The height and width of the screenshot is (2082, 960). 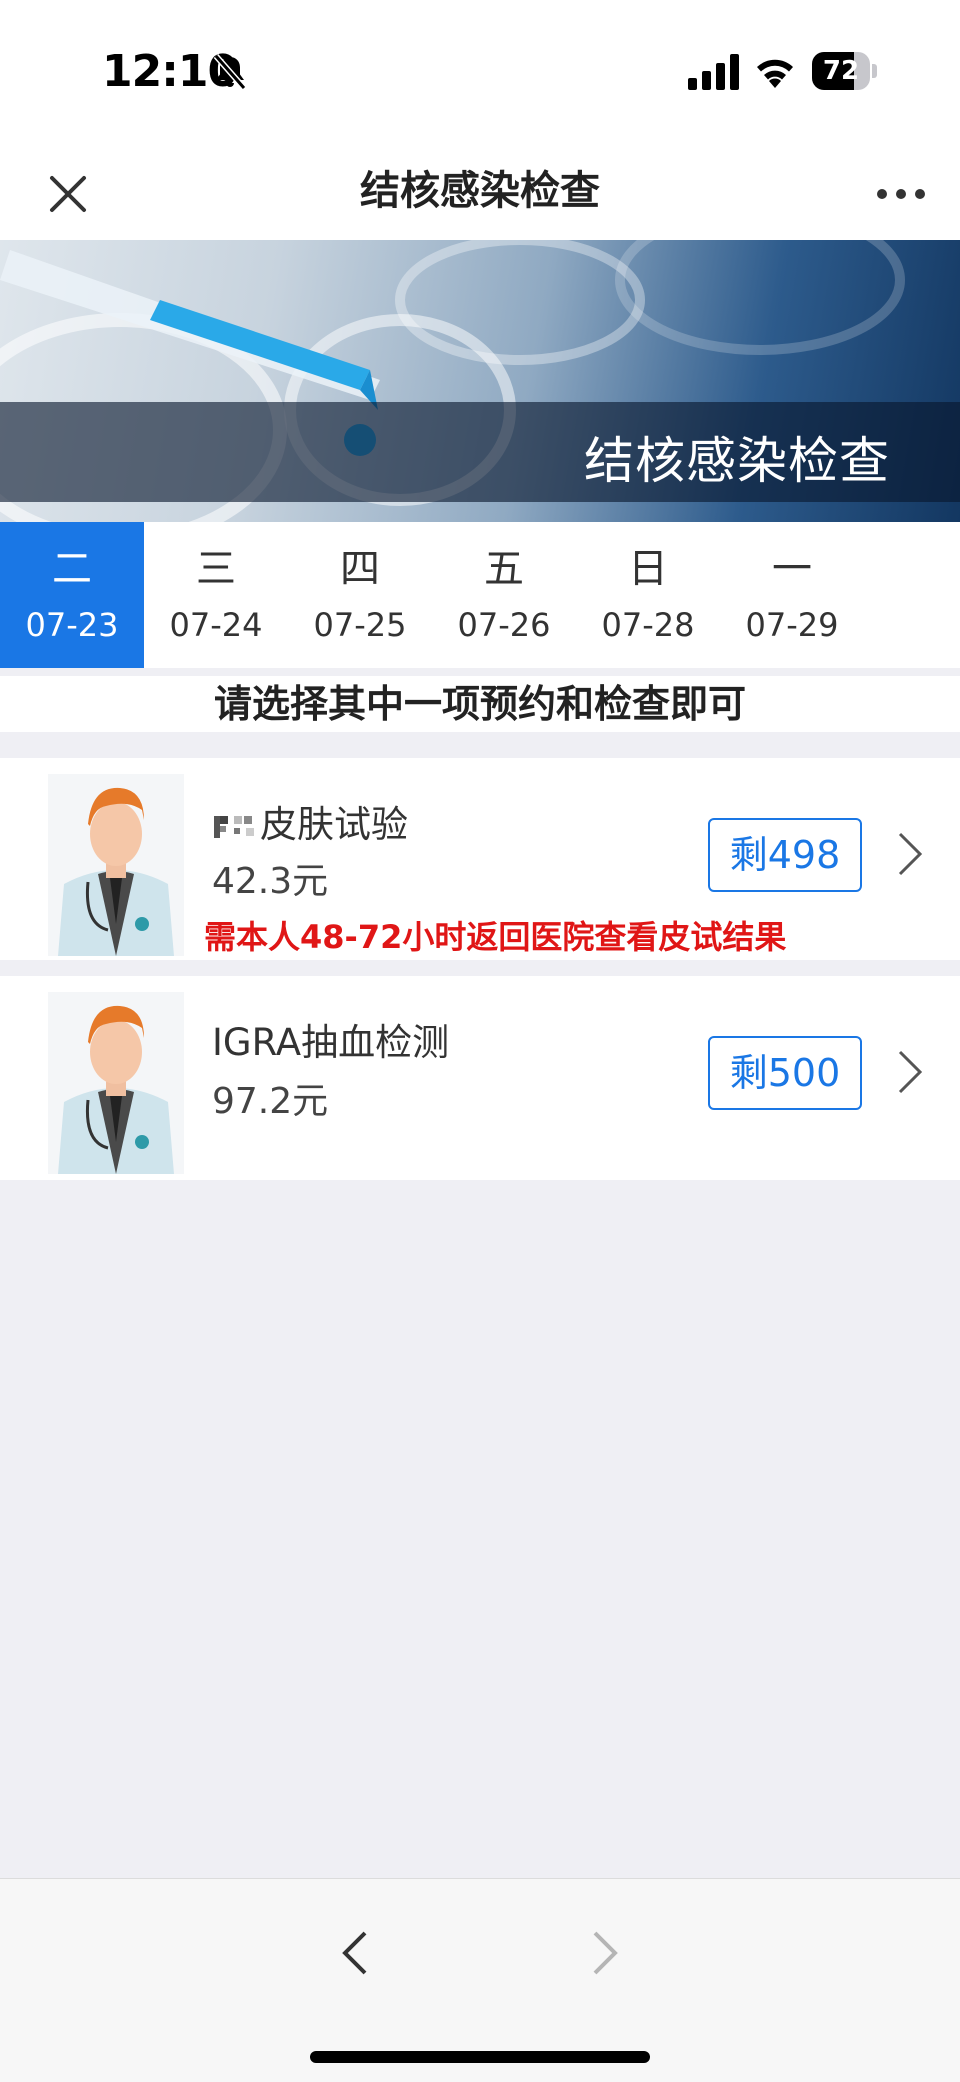 I want to click on item-name: 皮肤试验, so click(x=310, y=821).